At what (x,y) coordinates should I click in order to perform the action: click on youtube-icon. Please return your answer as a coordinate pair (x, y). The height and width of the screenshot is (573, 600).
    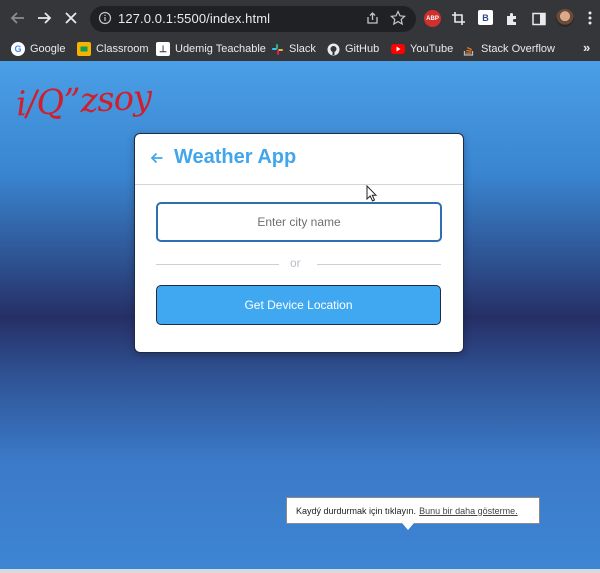
    Looking at the image, I should click on (398, 49).